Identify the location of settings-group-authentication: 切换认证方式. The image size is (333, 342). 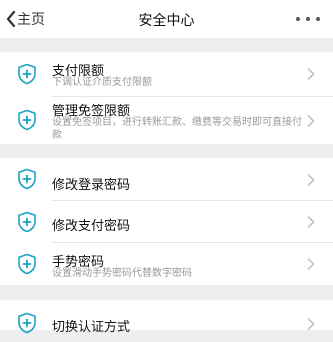
(166, 317).